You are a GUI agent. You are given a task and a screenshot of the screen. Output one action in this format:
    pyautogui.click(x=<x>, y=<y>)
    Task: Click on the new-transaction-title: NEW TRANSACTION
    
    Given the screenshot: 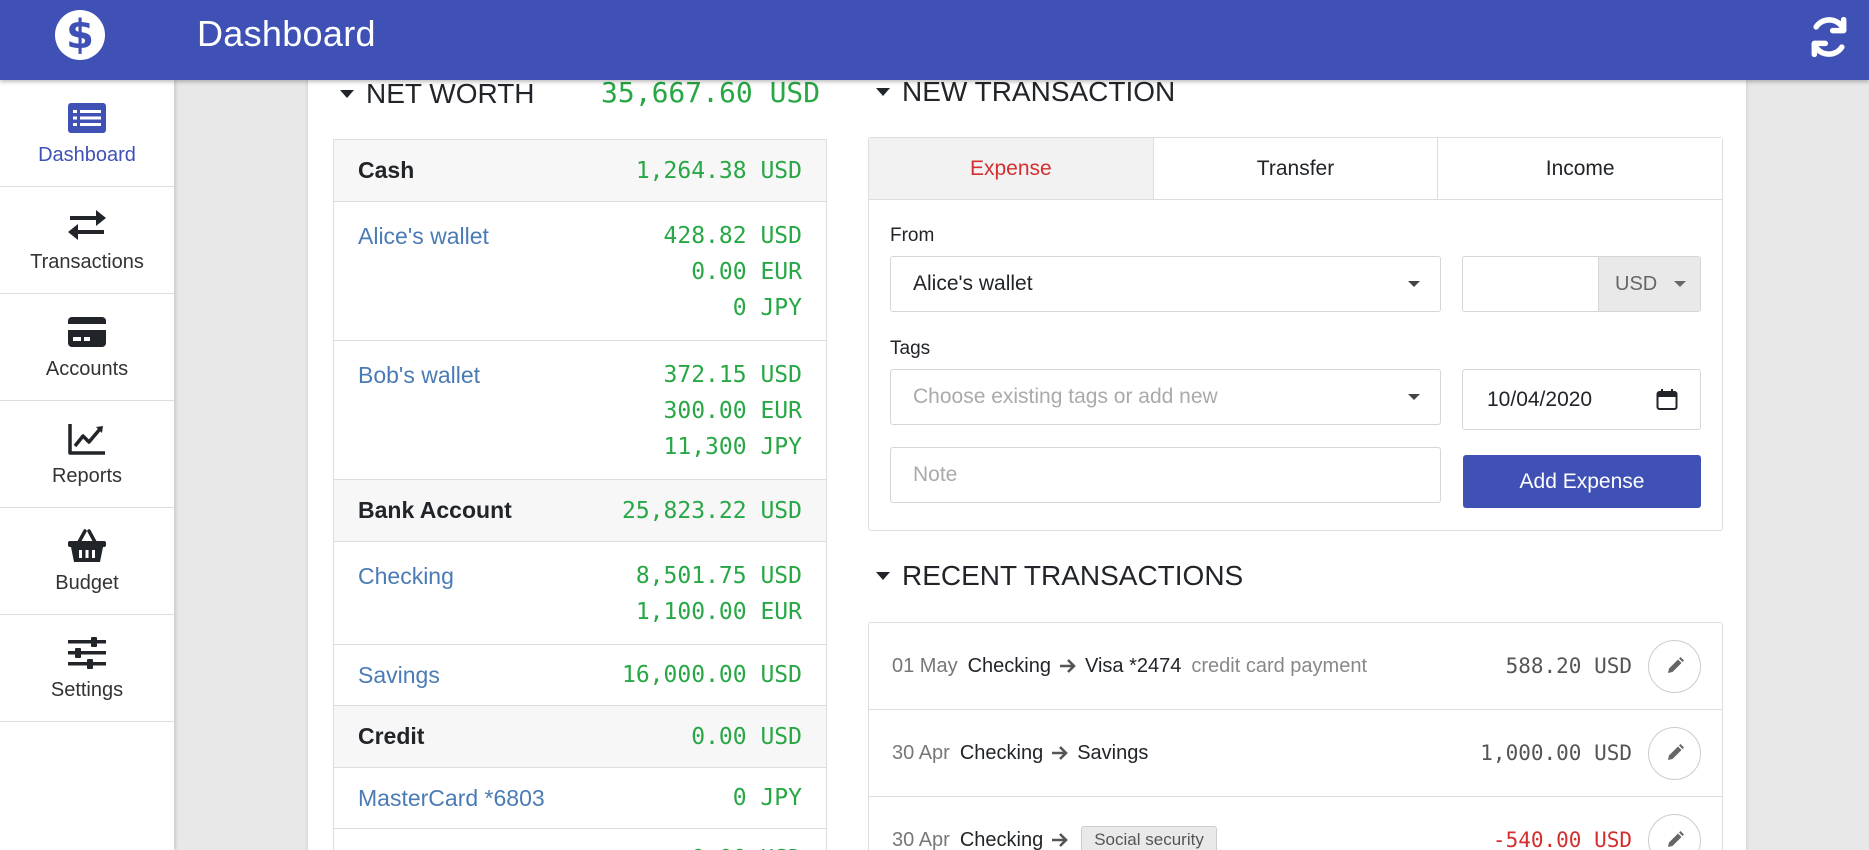 What is the action you would take?
    pyautogui.click(x=1039, y=91)
    